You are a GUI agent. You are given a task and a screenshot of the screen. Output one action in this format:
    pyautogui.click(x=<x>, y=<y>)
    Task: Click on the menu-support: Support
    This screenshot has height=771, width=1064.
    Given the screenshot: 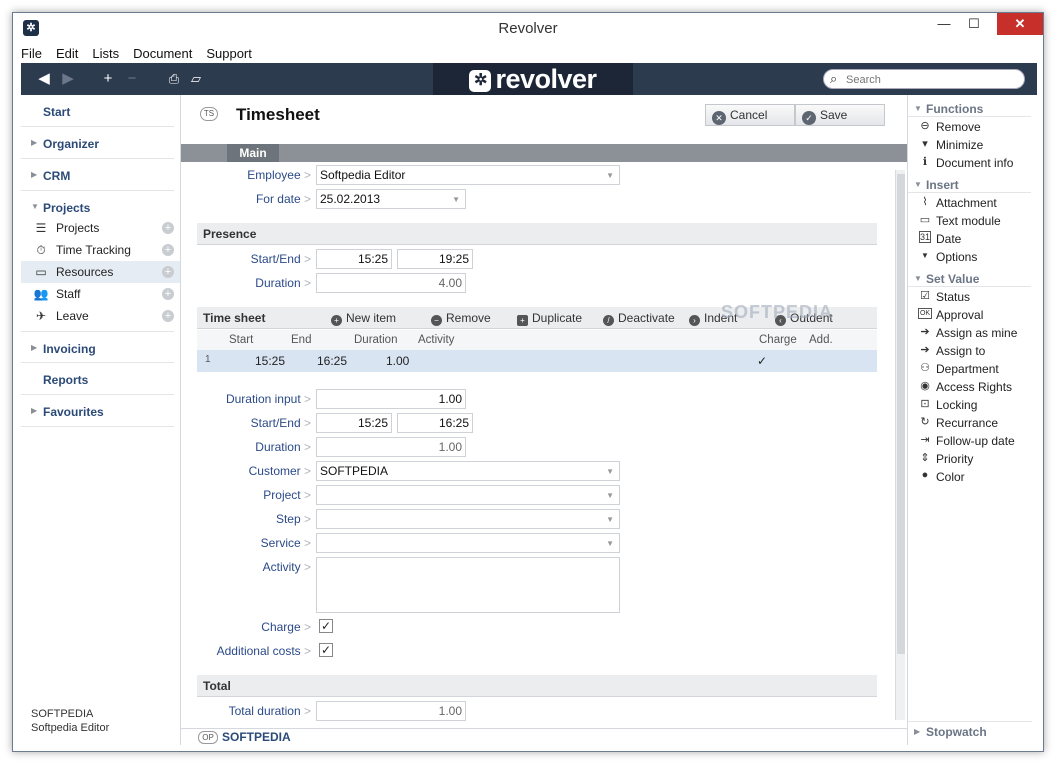 What is the action you would take?
    pyautogui.click(x=228, y=52)
    